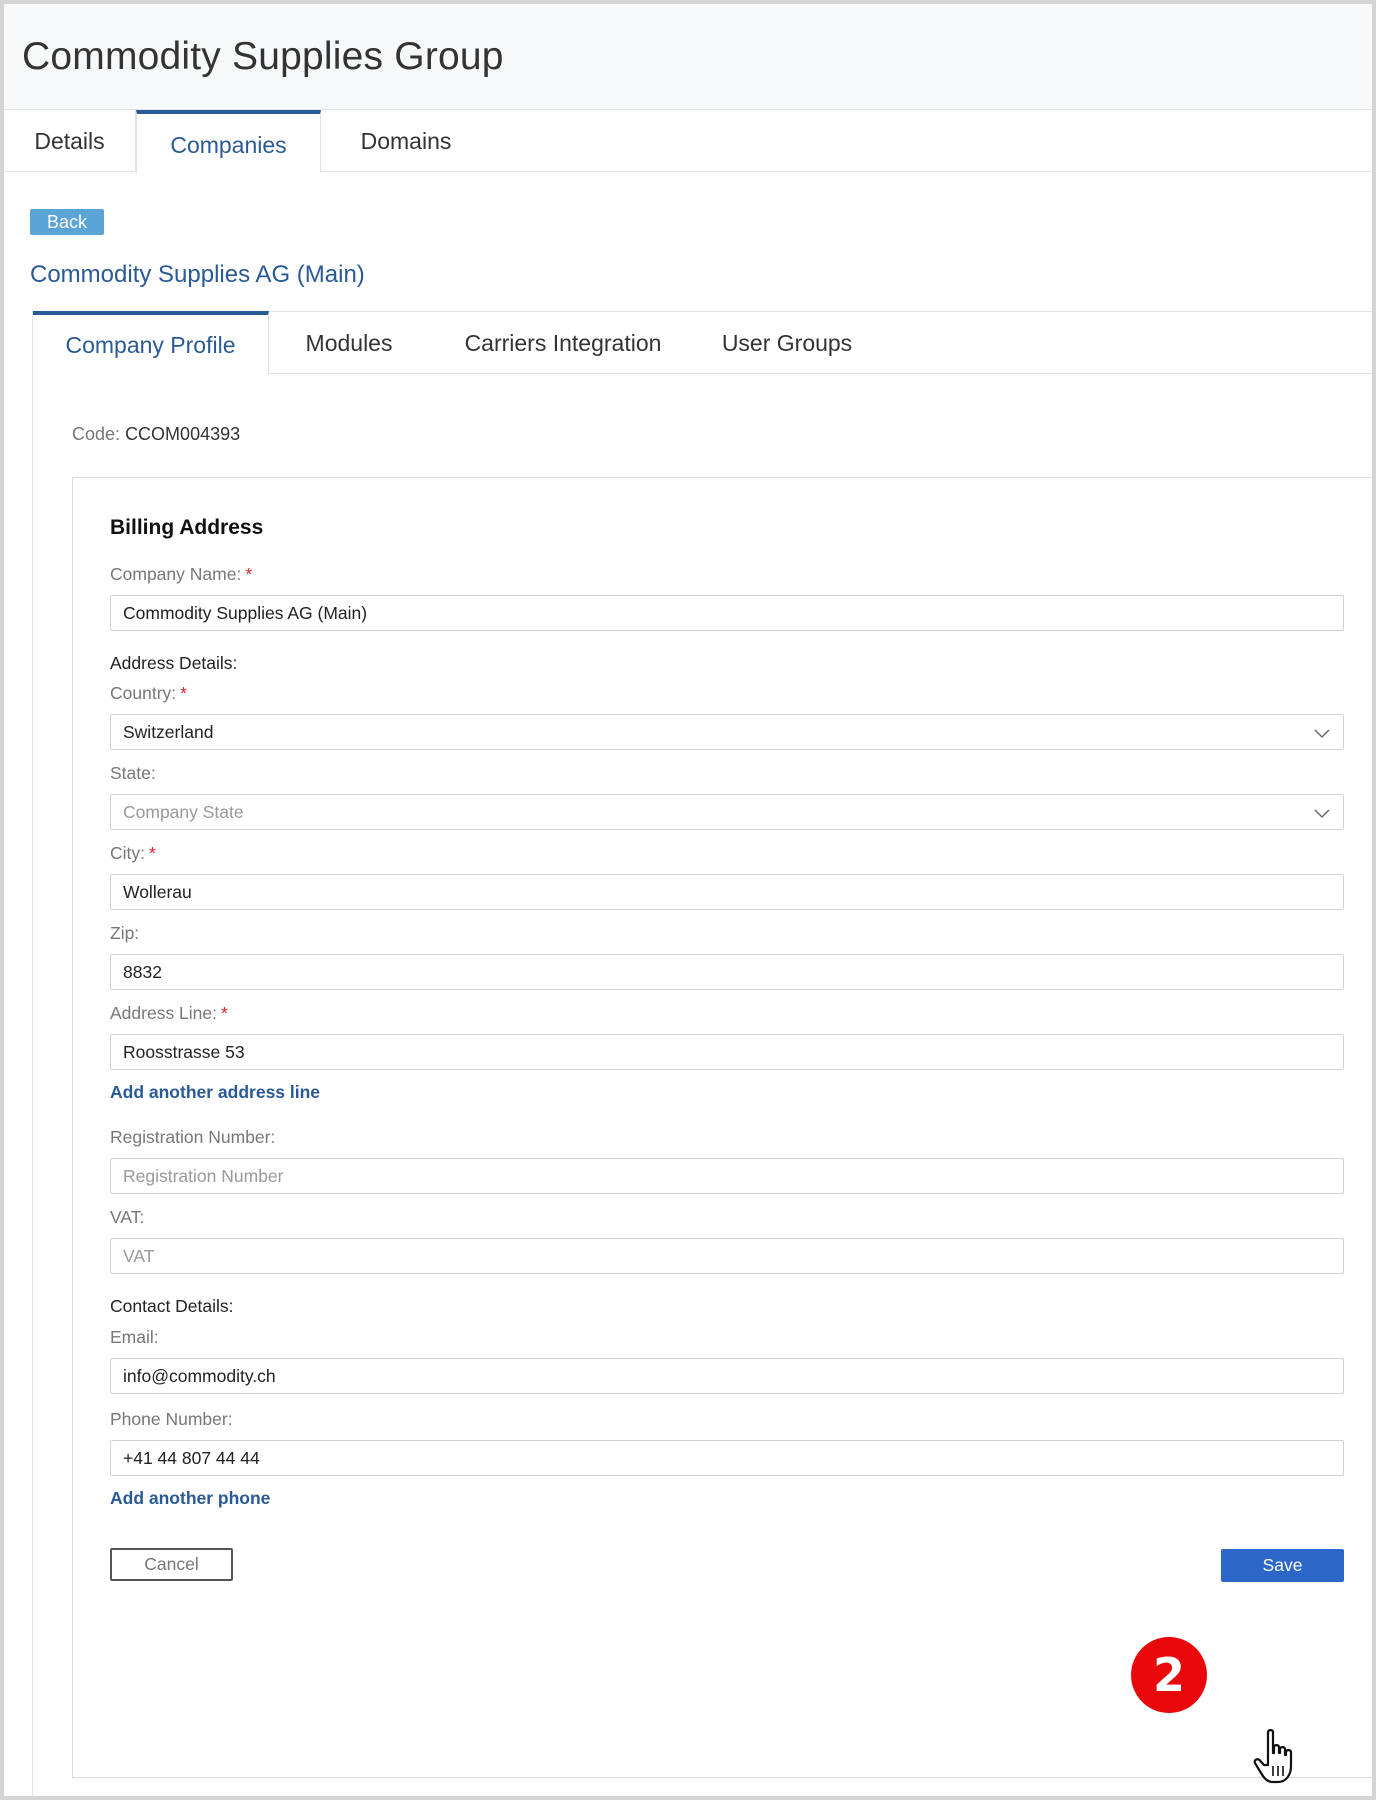  I want to click on country-value: Switzerland, so click(168, 731).